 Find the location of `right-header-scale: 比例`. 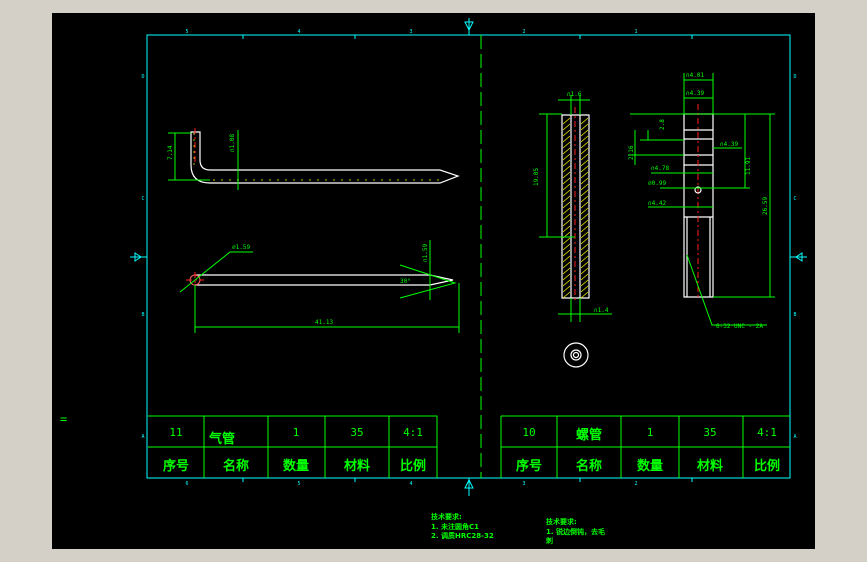

right-header-scale: 比例 is located at coordinates (767, 466).